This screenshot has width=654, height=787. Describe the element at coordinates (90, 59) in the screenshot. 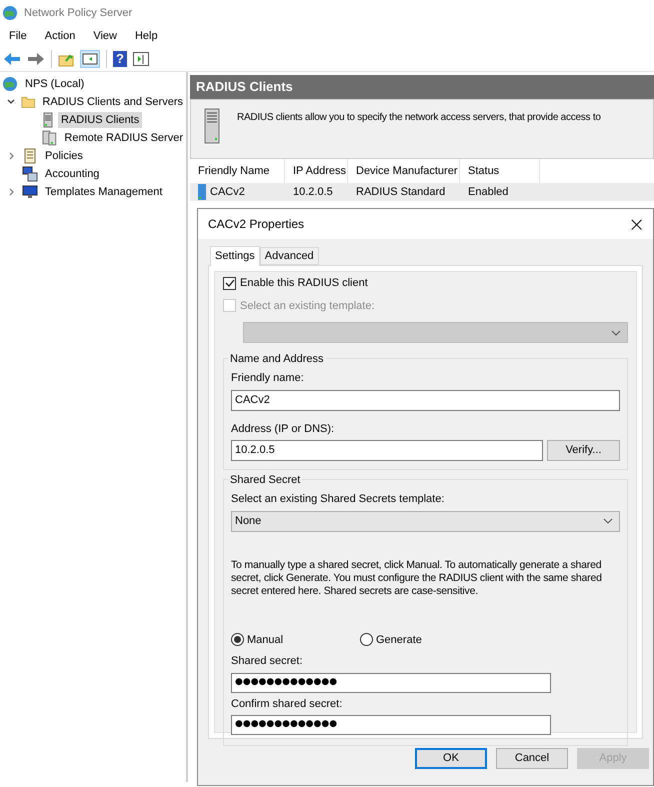

I see `panel-toggle-icon` at that location.